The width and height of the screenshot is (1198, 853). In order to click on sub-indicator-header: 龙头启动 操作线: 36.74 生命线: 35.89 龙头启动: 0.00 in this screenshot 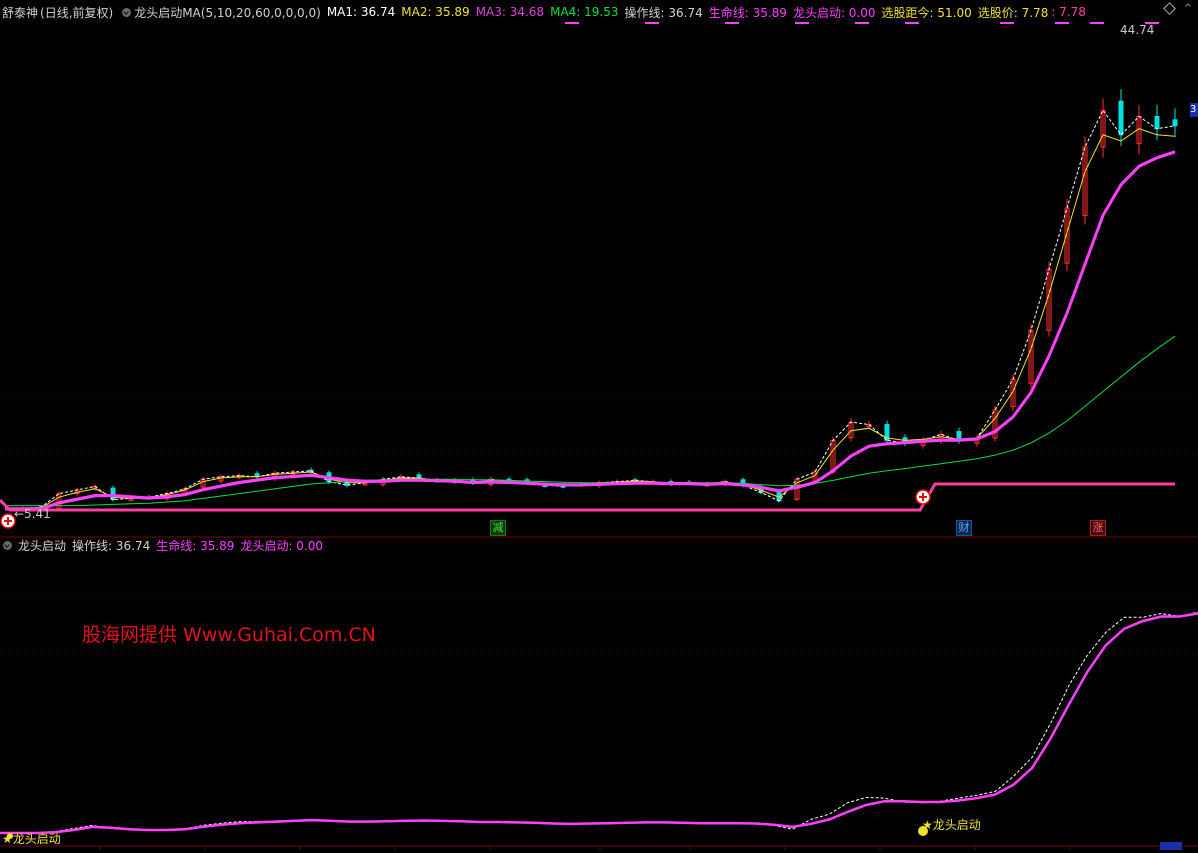, I will do `click(590, 545)`.